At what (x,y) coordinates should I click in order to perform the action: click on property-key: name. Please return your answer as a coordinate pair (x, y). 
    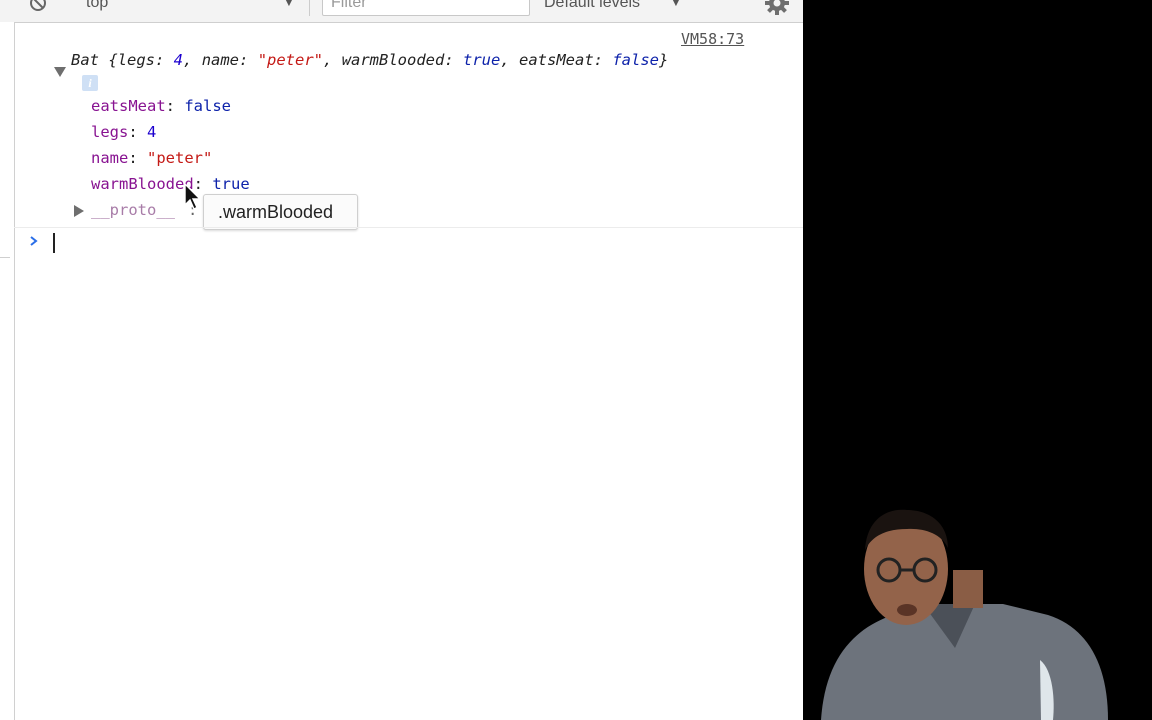
    Looking at the image, I should click on (110, 158).